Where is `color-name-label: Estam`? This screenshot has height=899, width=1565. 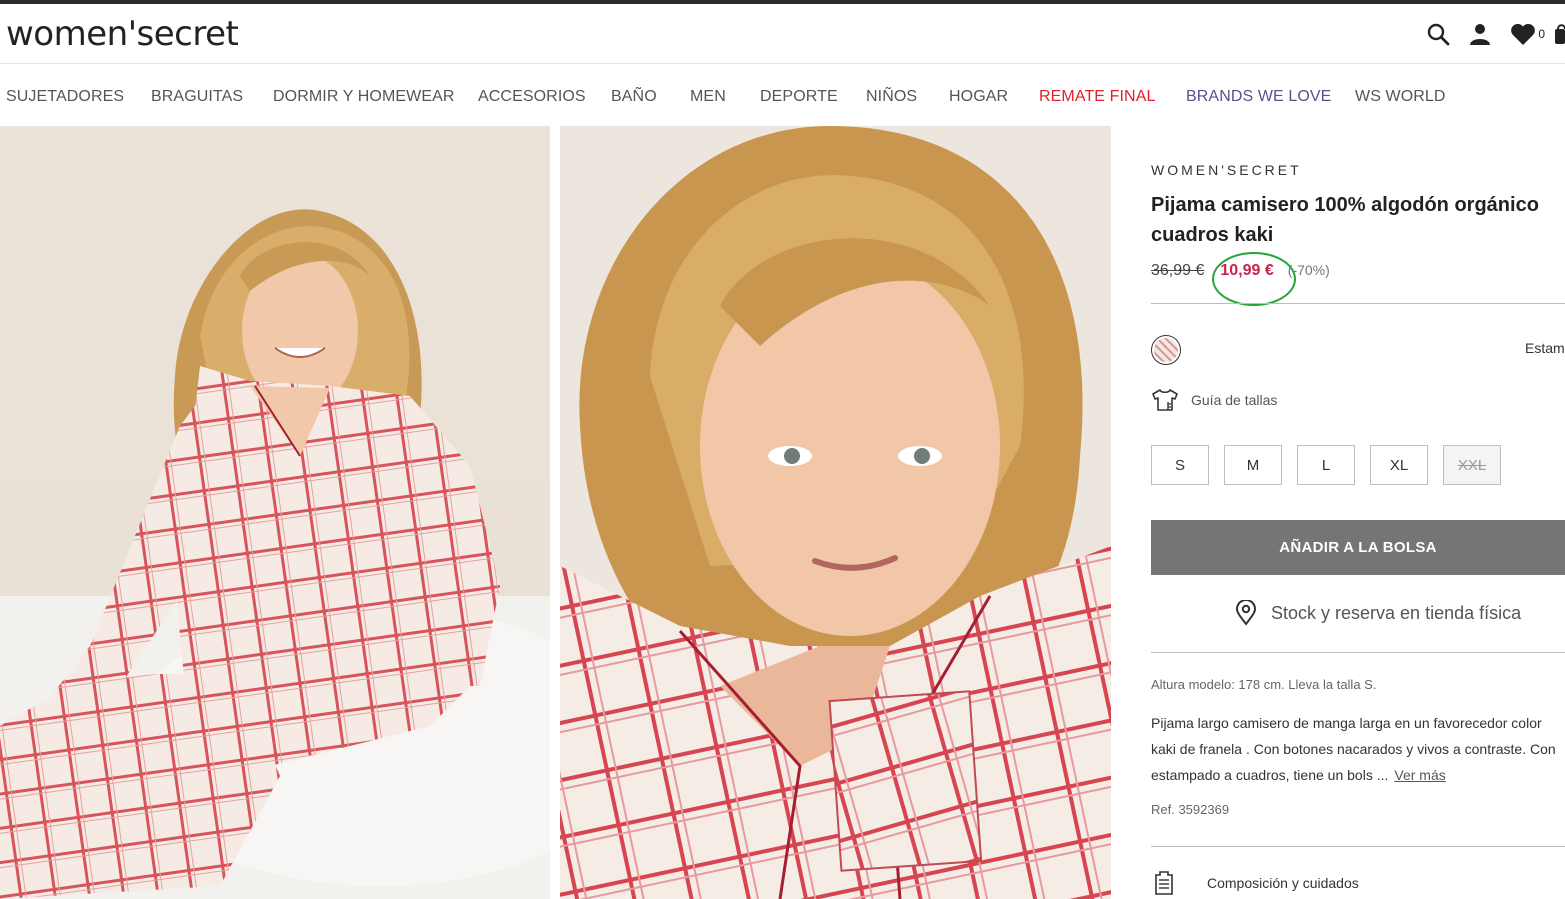 color-name-label: Estam is located at coordinates (1545, 348).